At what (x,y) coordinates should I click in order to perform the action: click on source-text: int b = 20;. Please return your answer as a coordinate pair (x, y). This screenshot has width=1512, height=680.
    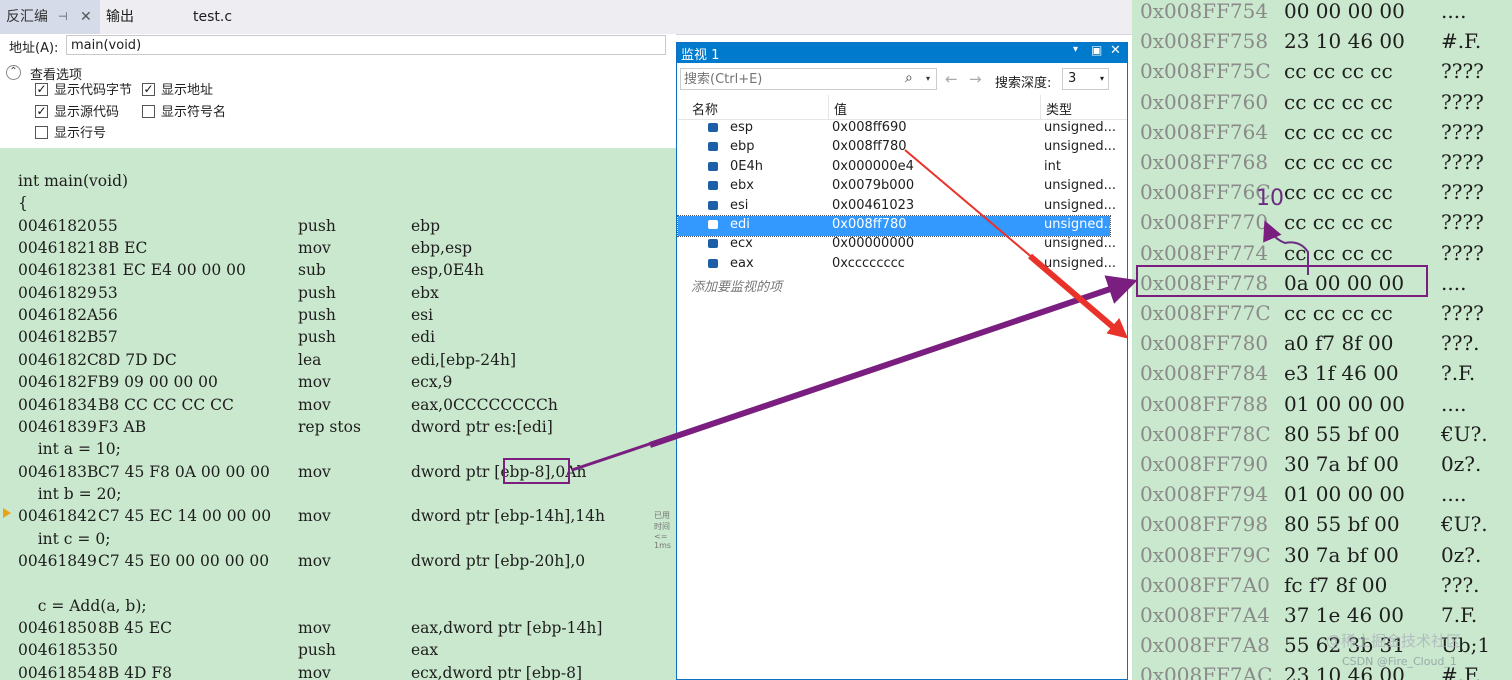
    Looking at the image, I should click on (70, 493).